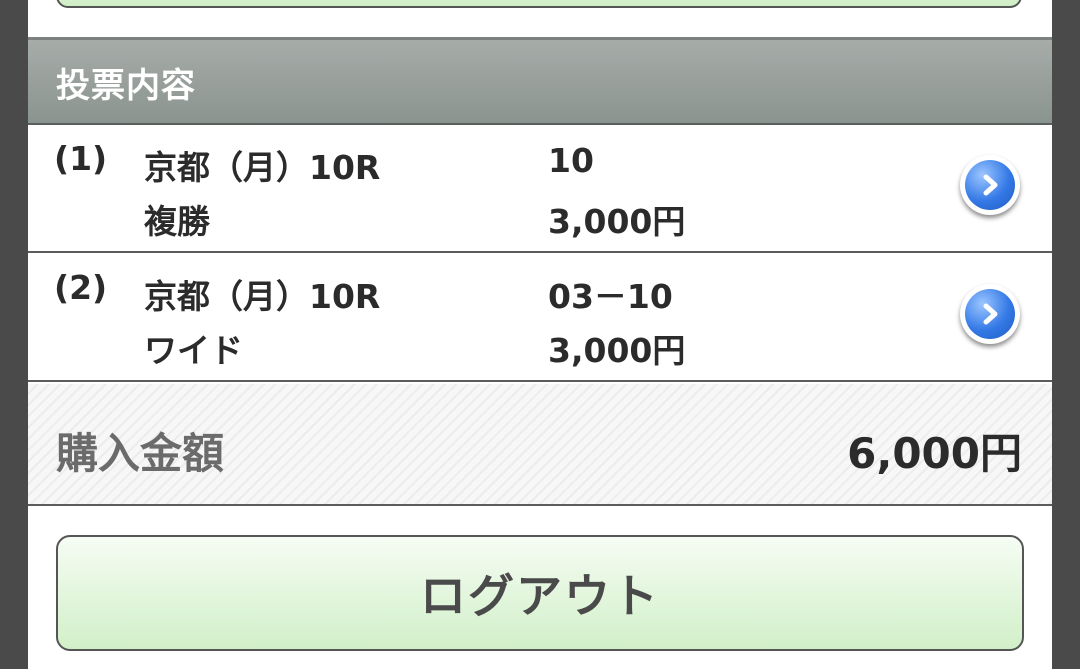 The width and height of the screenshot is (1080, 669). I want to click on section-title: 投票内容, so click(126, 86).